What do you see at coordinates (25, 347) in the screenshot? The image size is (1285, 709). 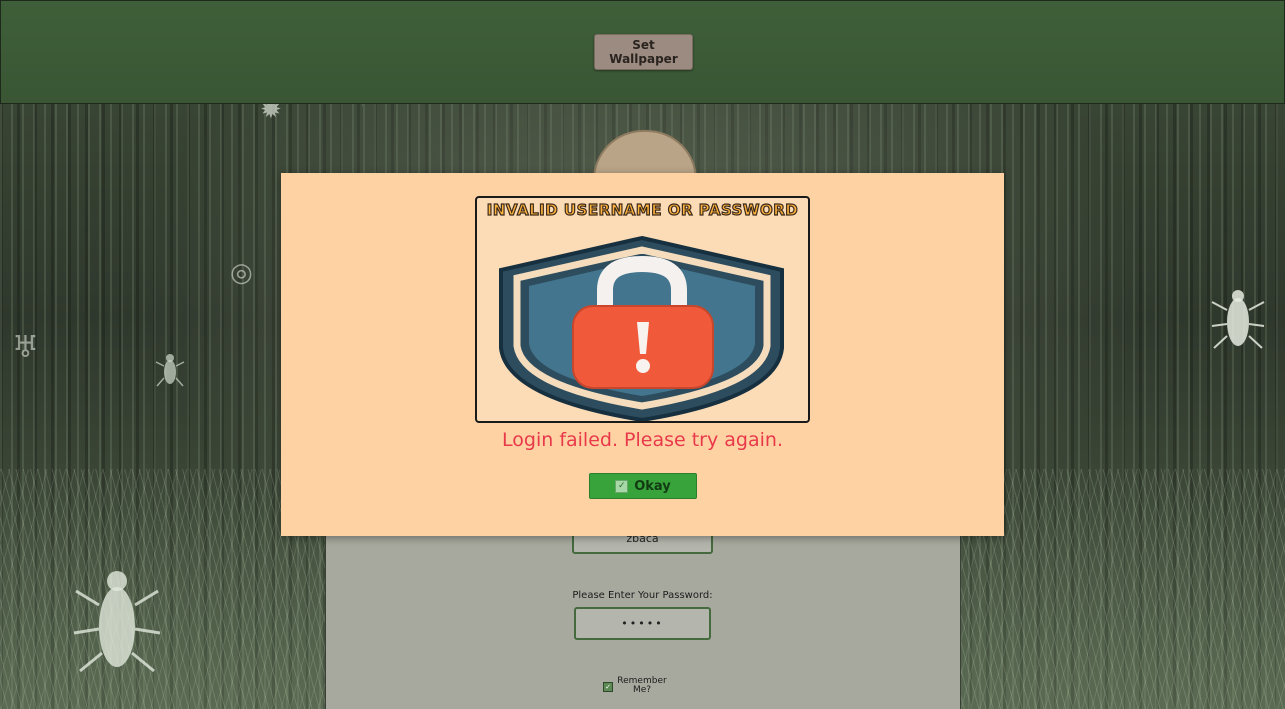 I see `glyph-icon: ♅` at bounding box center [25, 347].